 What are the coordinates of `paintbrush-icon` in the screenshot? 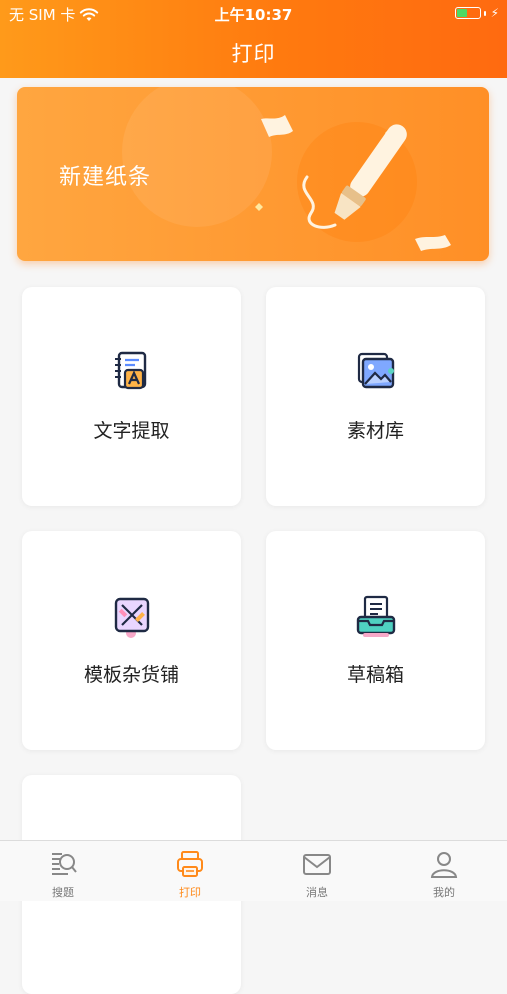 It's located at (353, 183).